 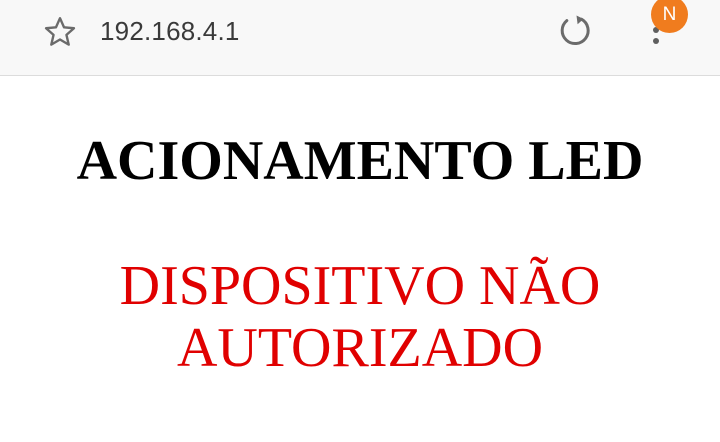 I want to click on reload-icon, so click(x=575, y=30).